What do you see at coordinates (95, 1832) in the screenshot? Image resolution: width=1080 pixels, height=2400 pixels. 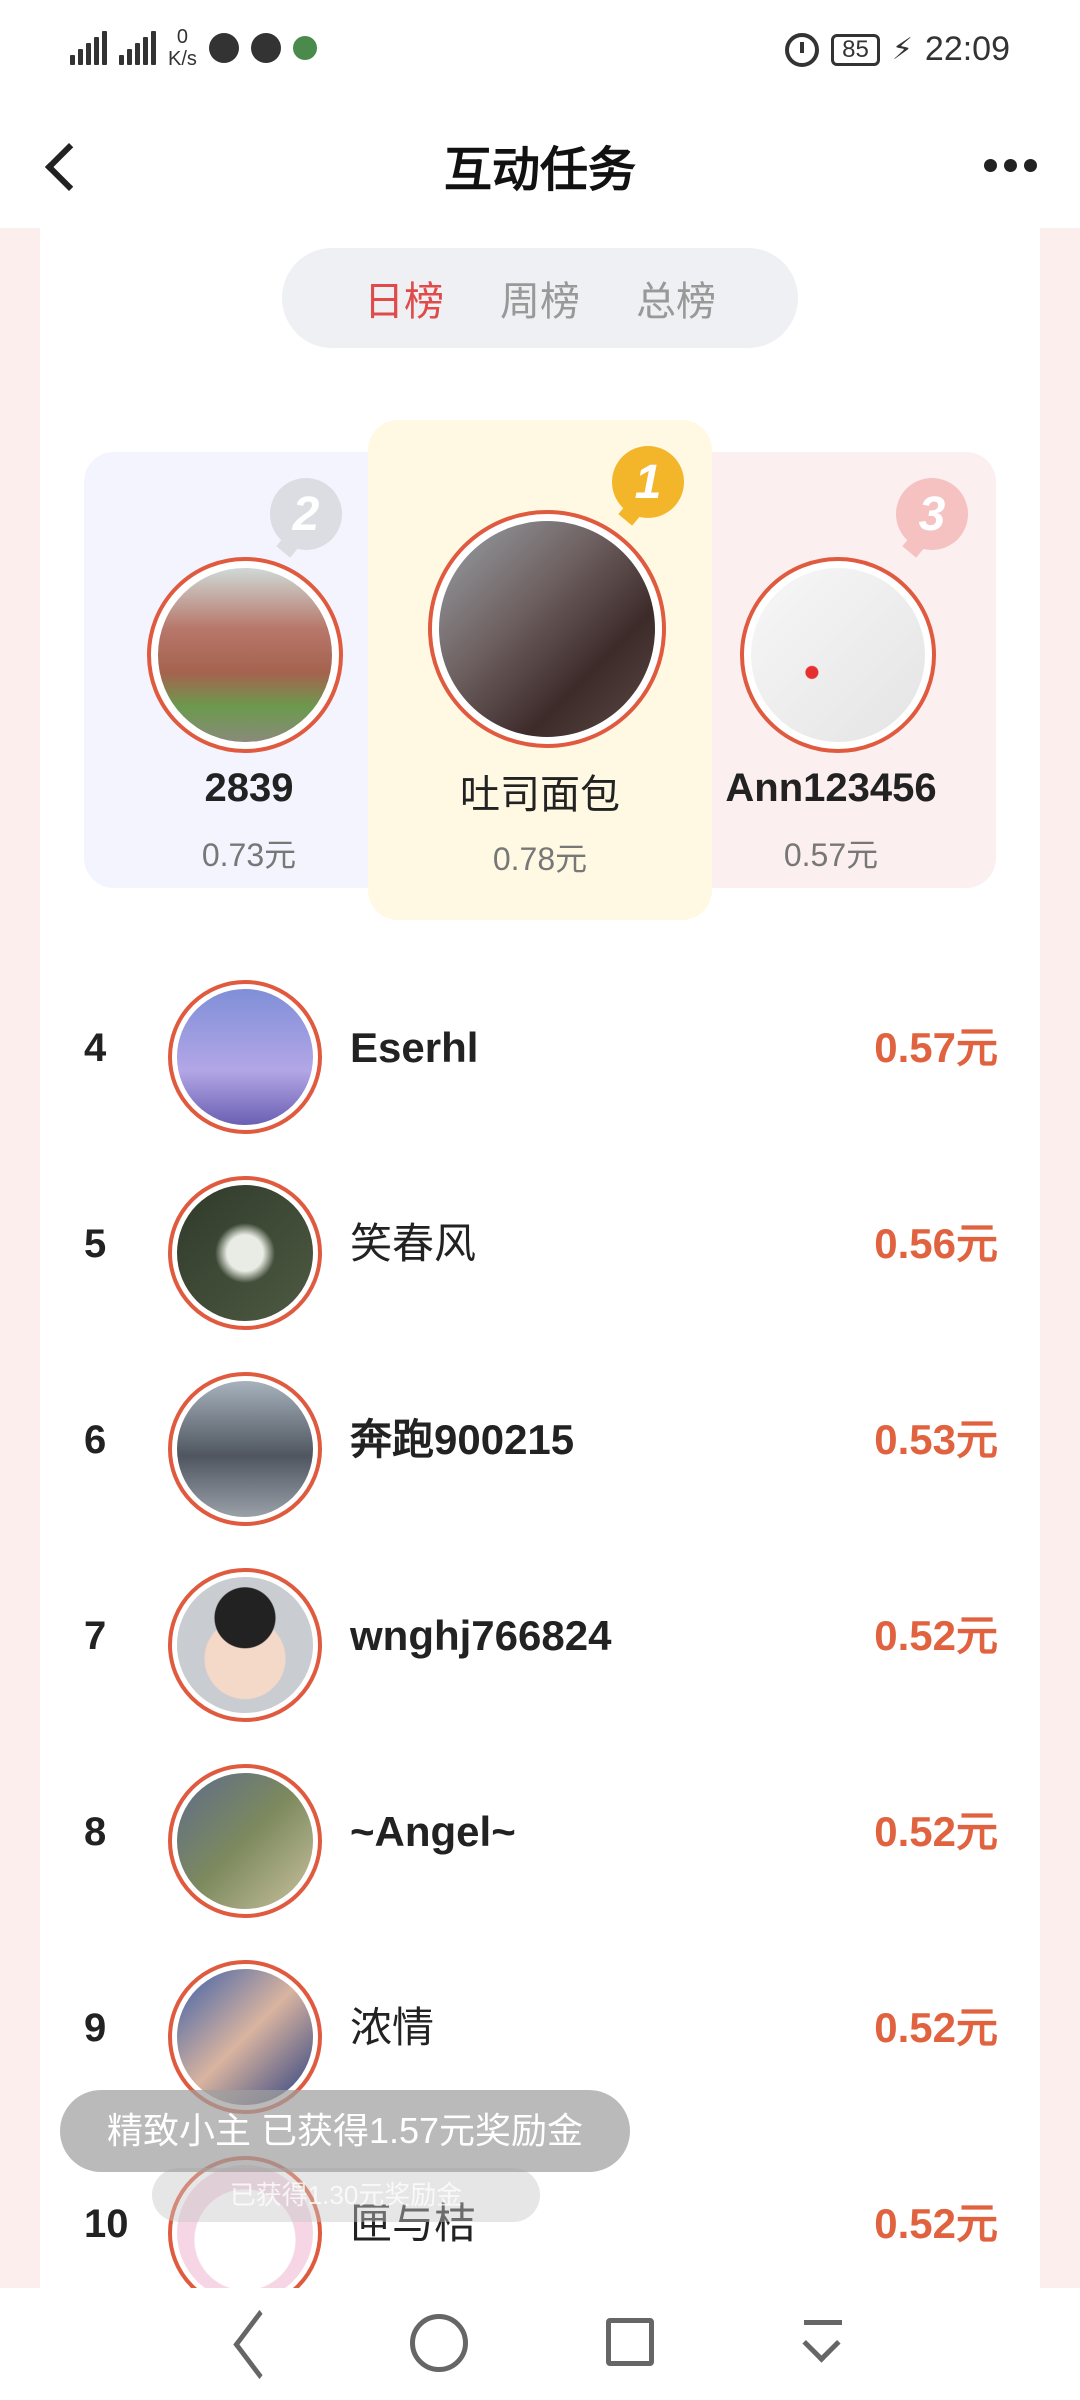 I see `rank-number: 8` at bounding box center [95, 1832].